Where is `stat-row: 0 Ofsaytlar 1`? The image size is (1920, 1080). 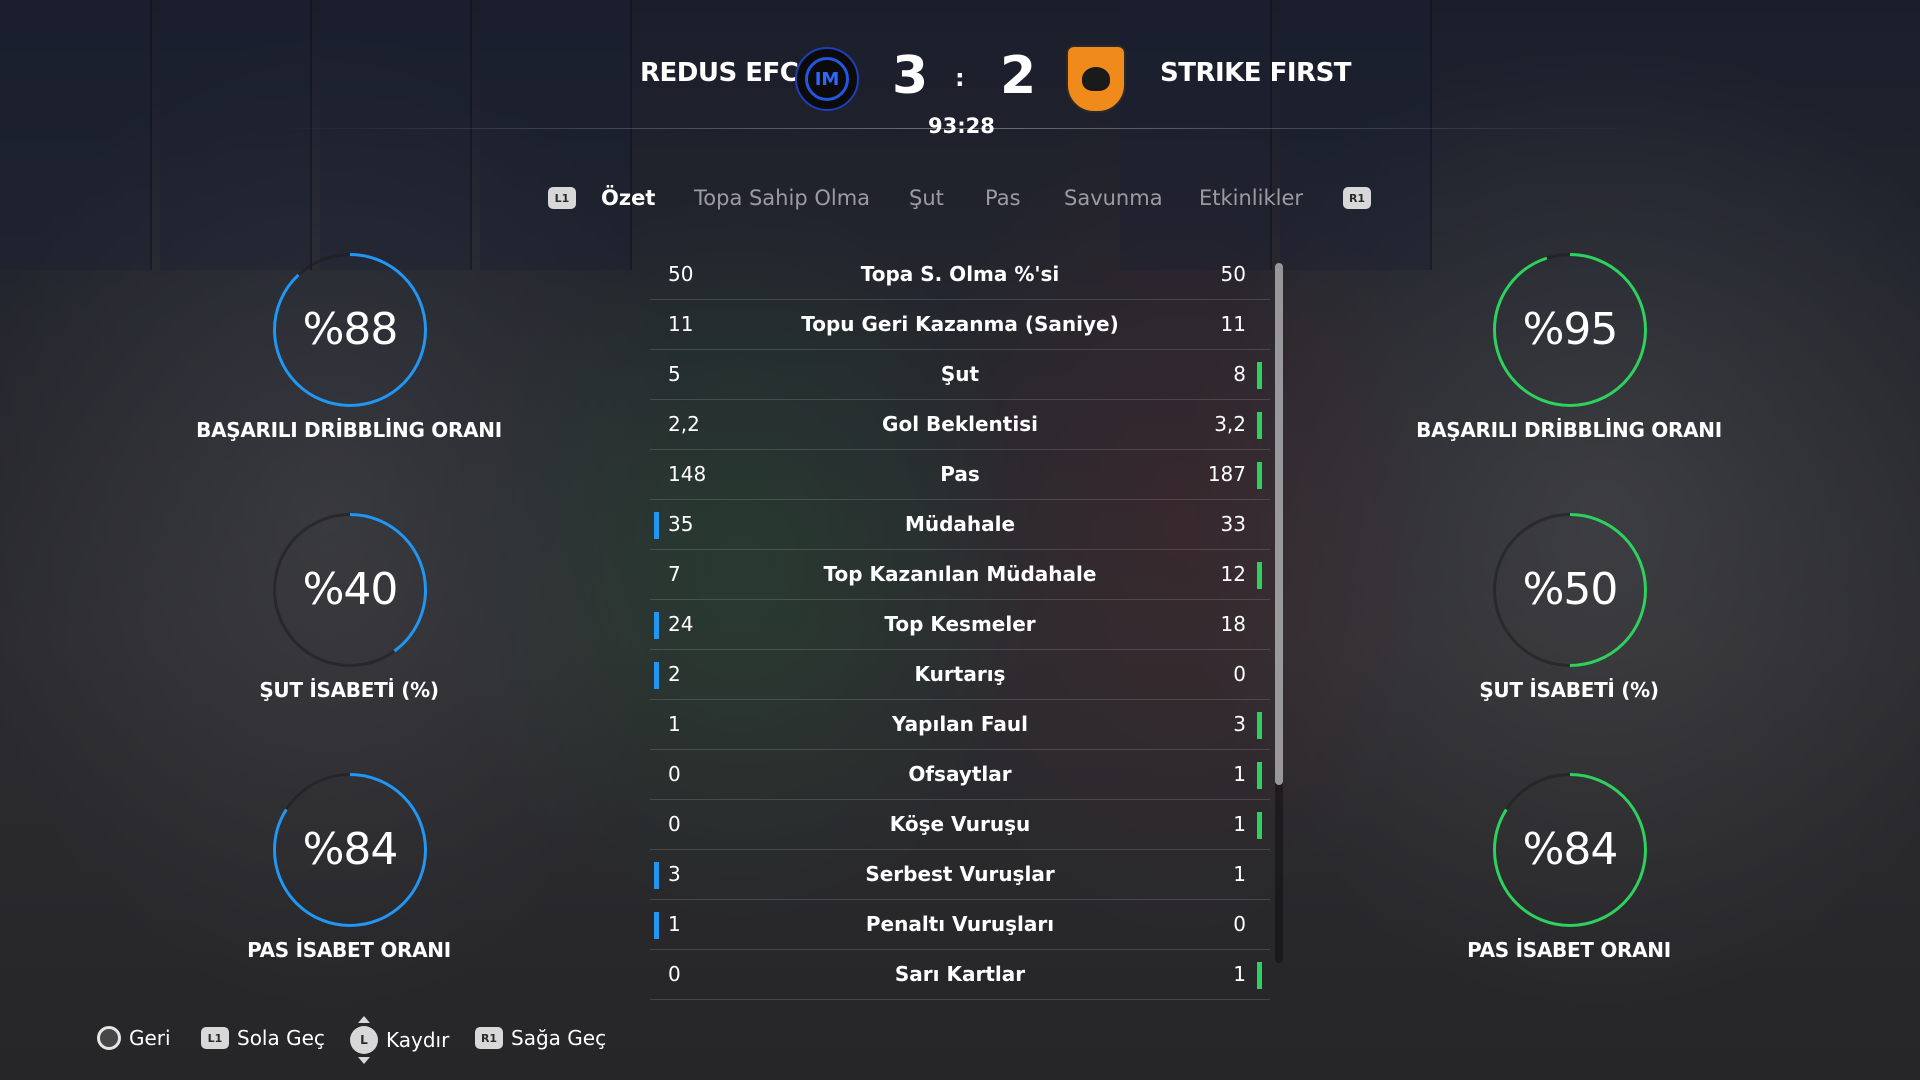
stat-row: 0 Ofsaytlar 1 is located at coordinates (960, 775).